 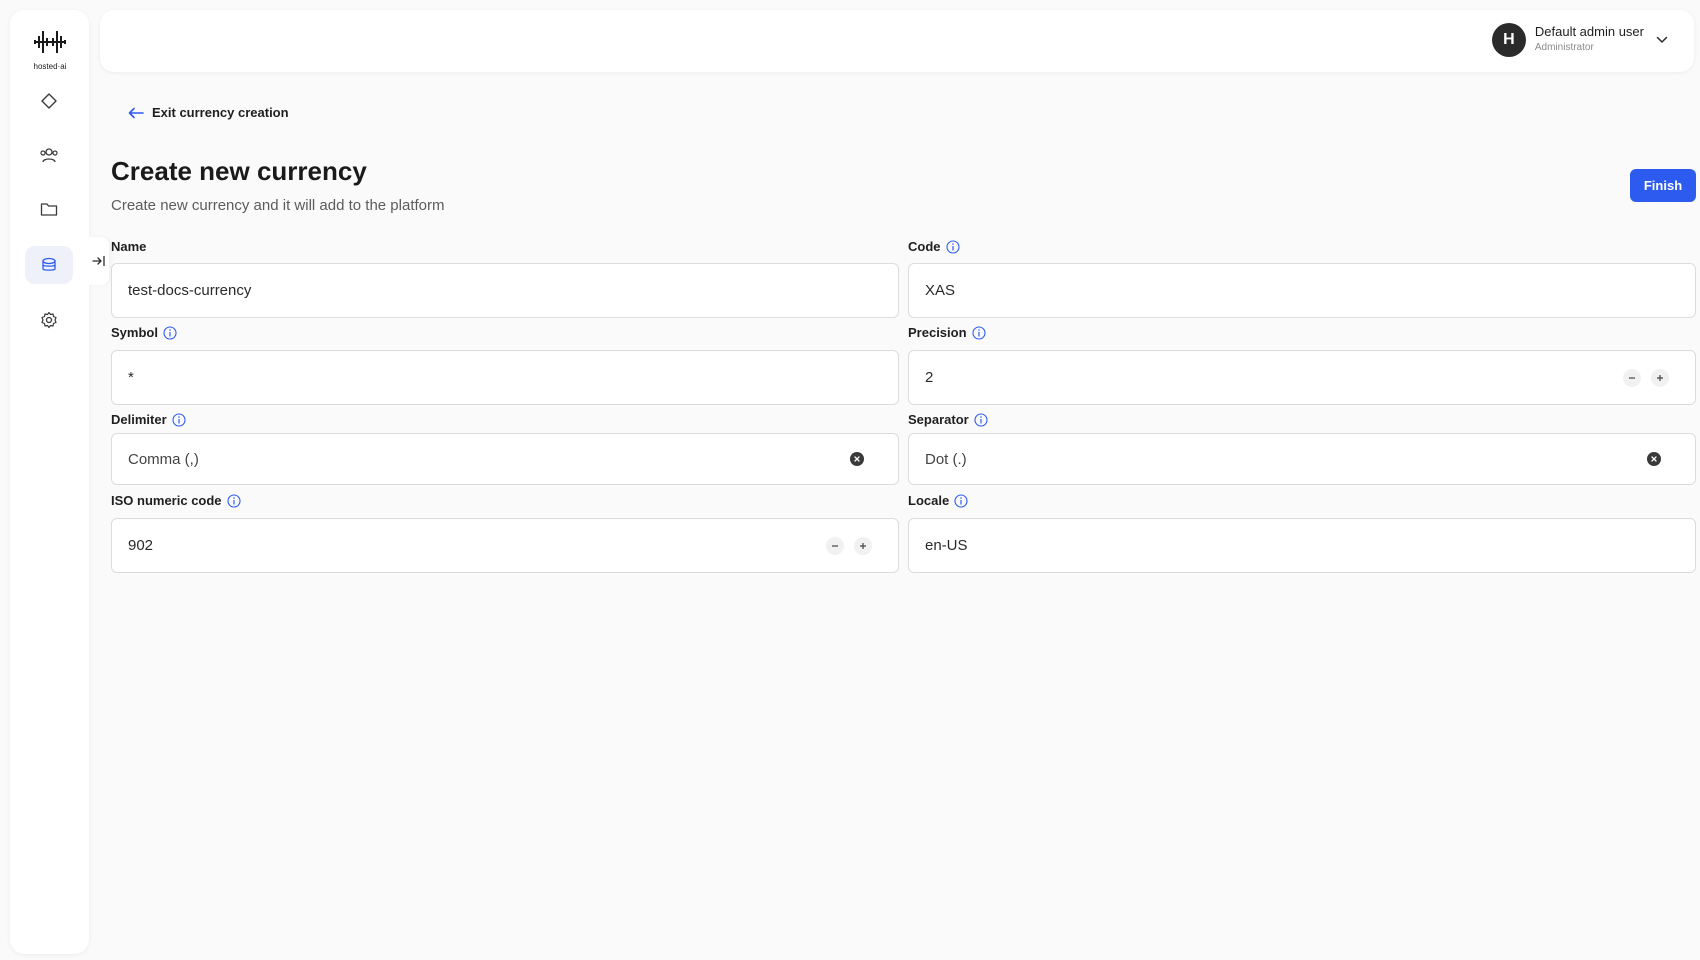 What do you see at coordinates (924, 246) in the screenshot?
I see `code-label-text: Code` at bounding box center [924, 246].